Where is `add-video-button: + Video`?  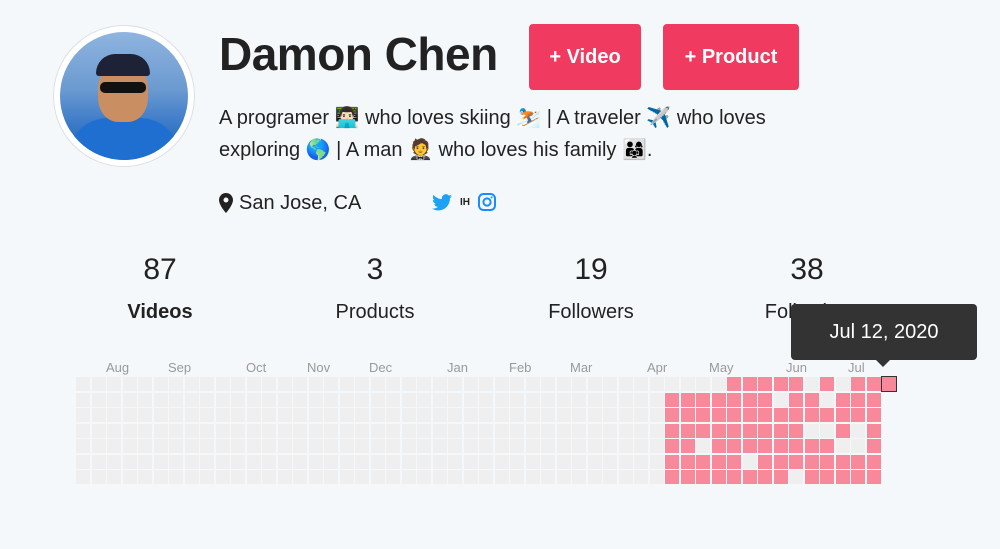
add-video-button: + Video is located at coordinates (585, 57).